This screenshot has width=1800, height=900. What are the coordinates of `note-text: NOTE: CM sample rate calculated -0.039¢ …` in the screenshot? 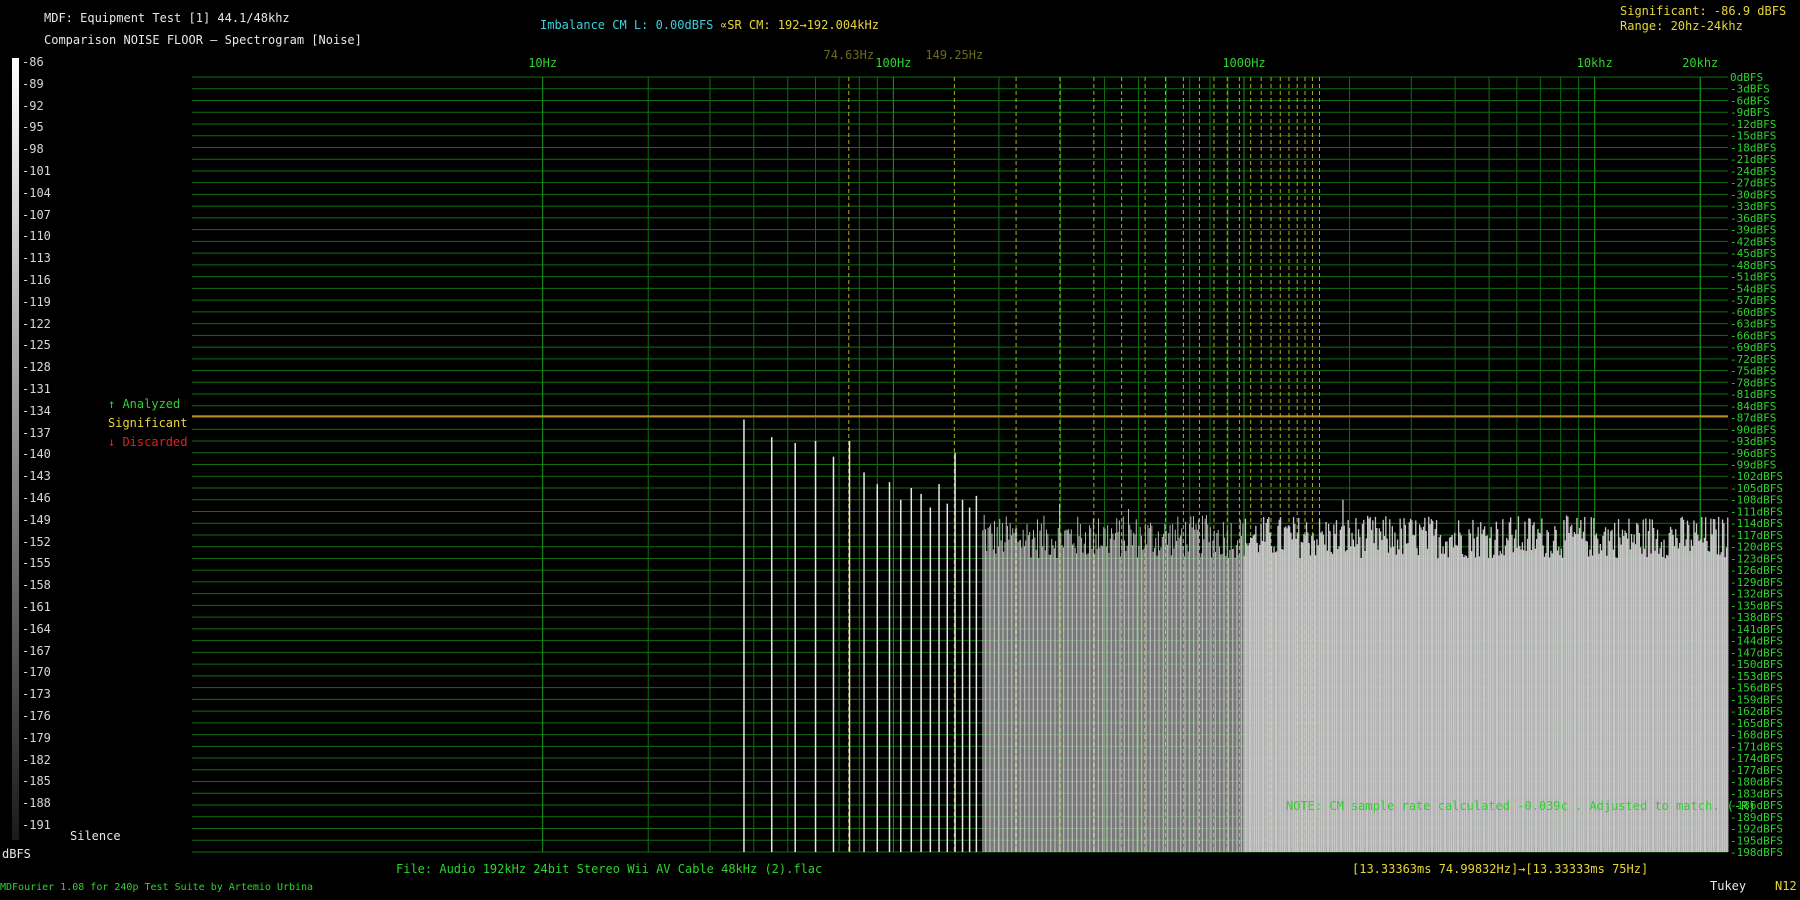 It's located at (1521, 806).